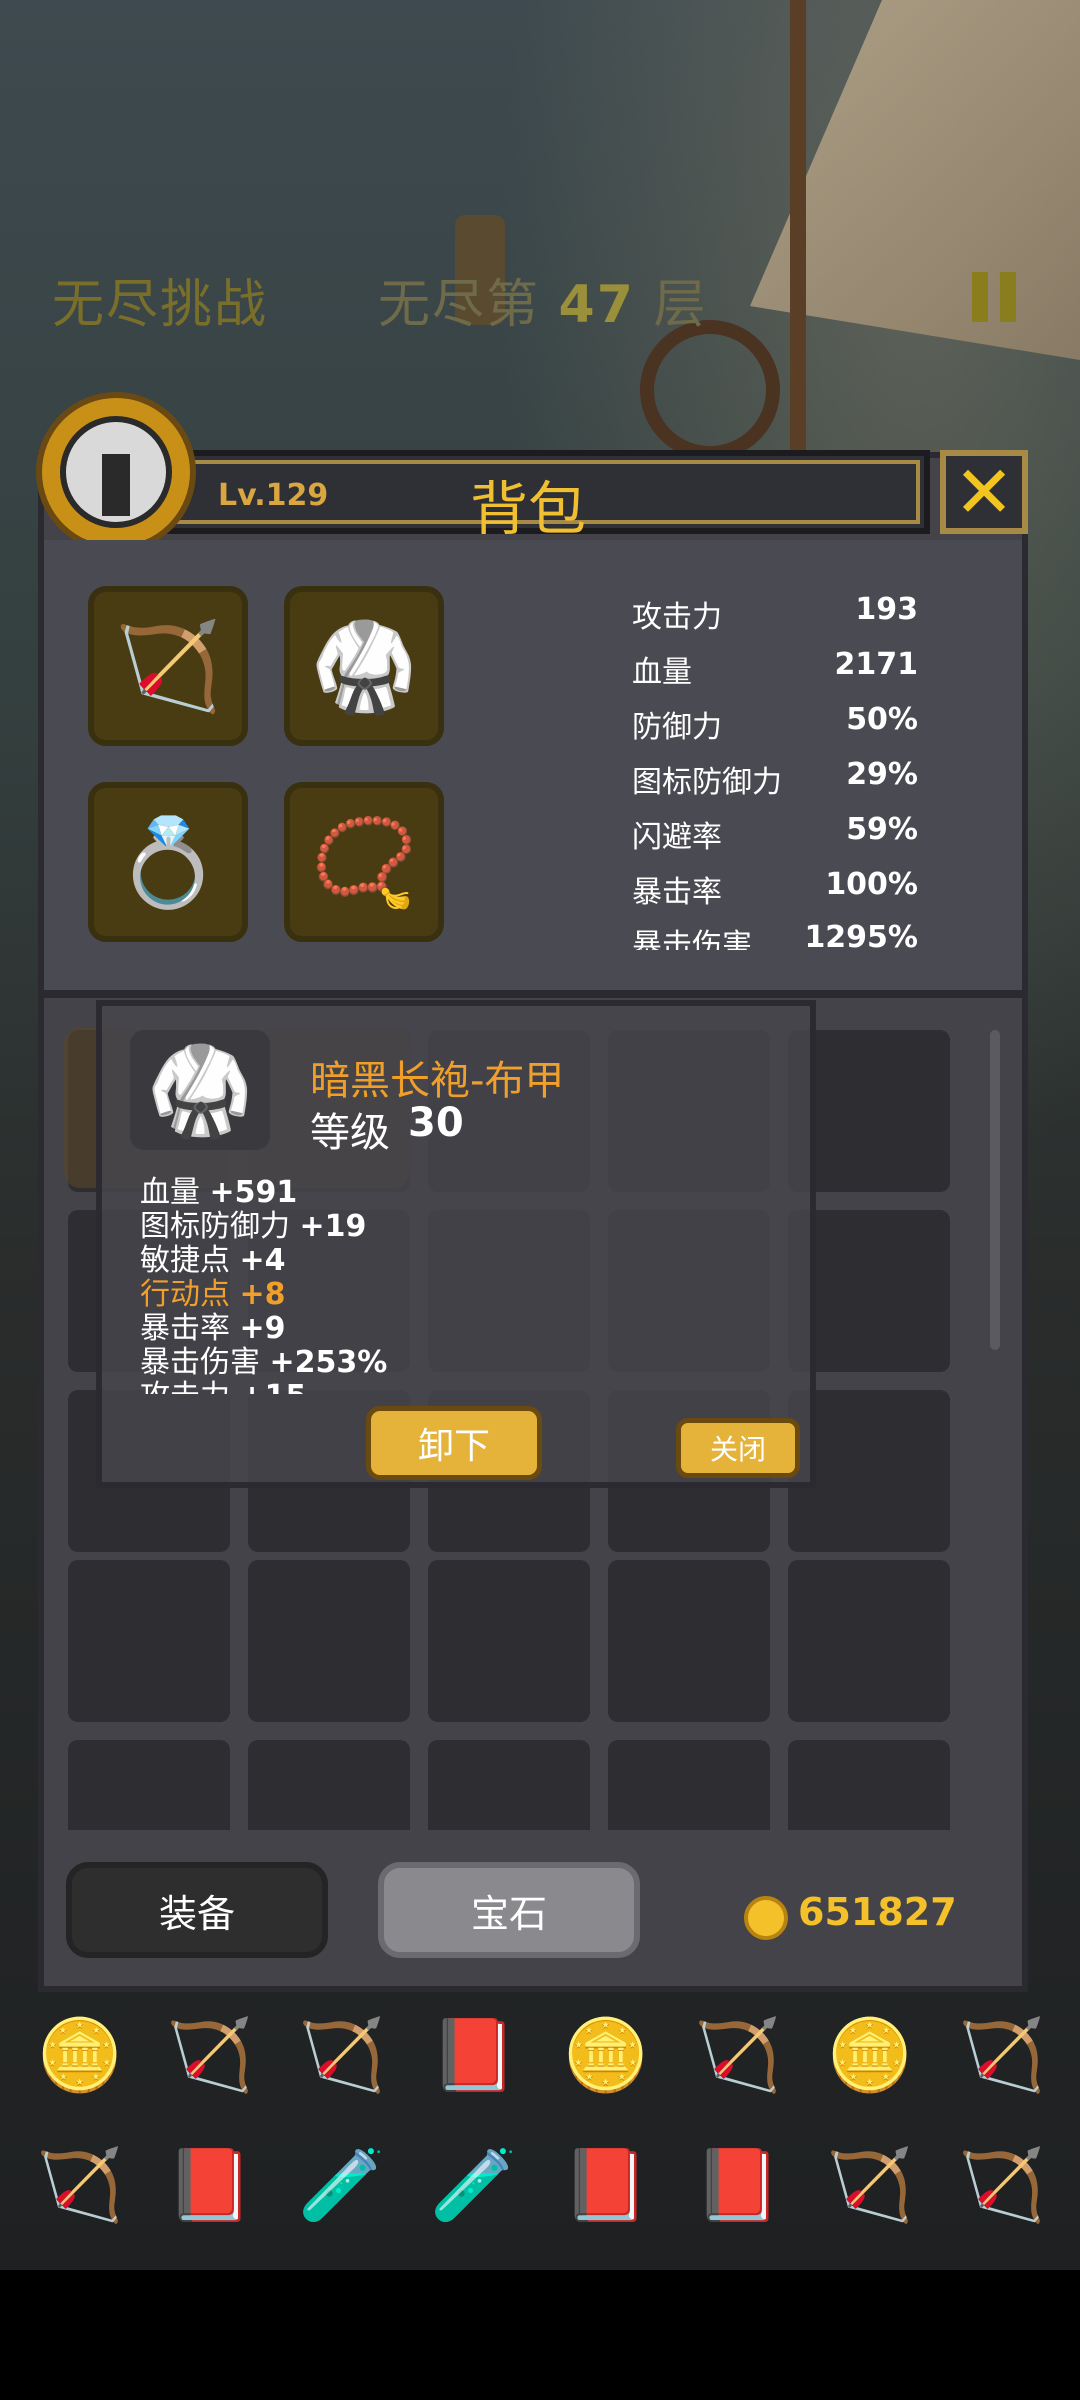  What do you see at coordinates (160, 305) in the screenshot?
I see `mode-label: 无尽挑战` at bounding box center [160, 305].